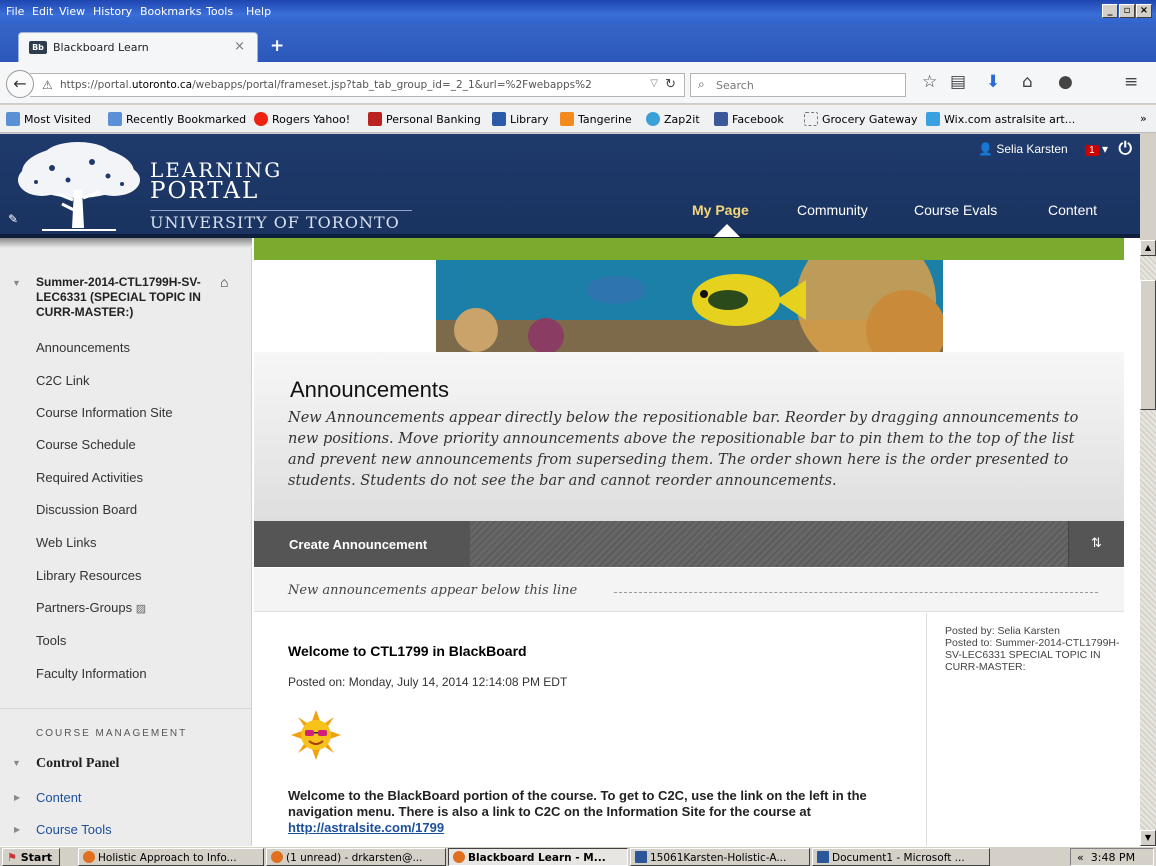 Image resolution: width=1156 pixels, height=866 pixels. Describe the element at coordinates (424, 119) in the screenshot. I see `bookmark-personal-banking: Personal Banking` at that location.